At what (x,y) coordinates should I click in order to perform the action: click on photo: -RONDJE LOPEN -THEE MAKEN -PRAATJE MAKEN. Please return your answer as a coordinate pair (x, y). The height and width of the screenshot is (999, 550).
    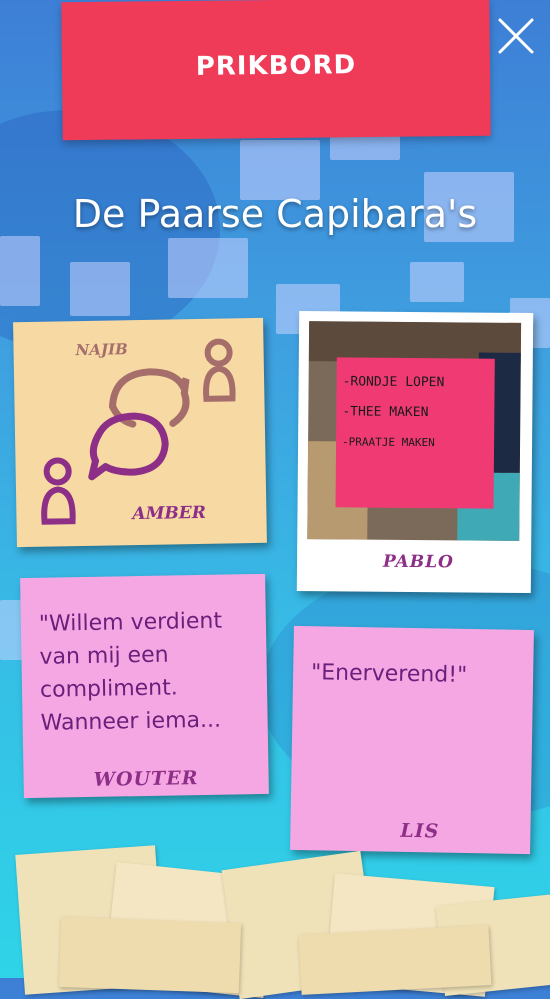
    Looking at the image, I should click on (414, 431).